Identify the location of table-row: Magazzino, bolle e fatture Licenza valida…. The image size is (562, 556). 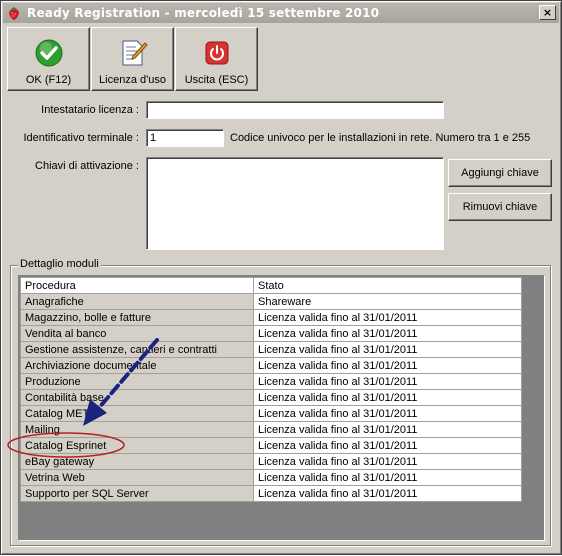
(271, 317).